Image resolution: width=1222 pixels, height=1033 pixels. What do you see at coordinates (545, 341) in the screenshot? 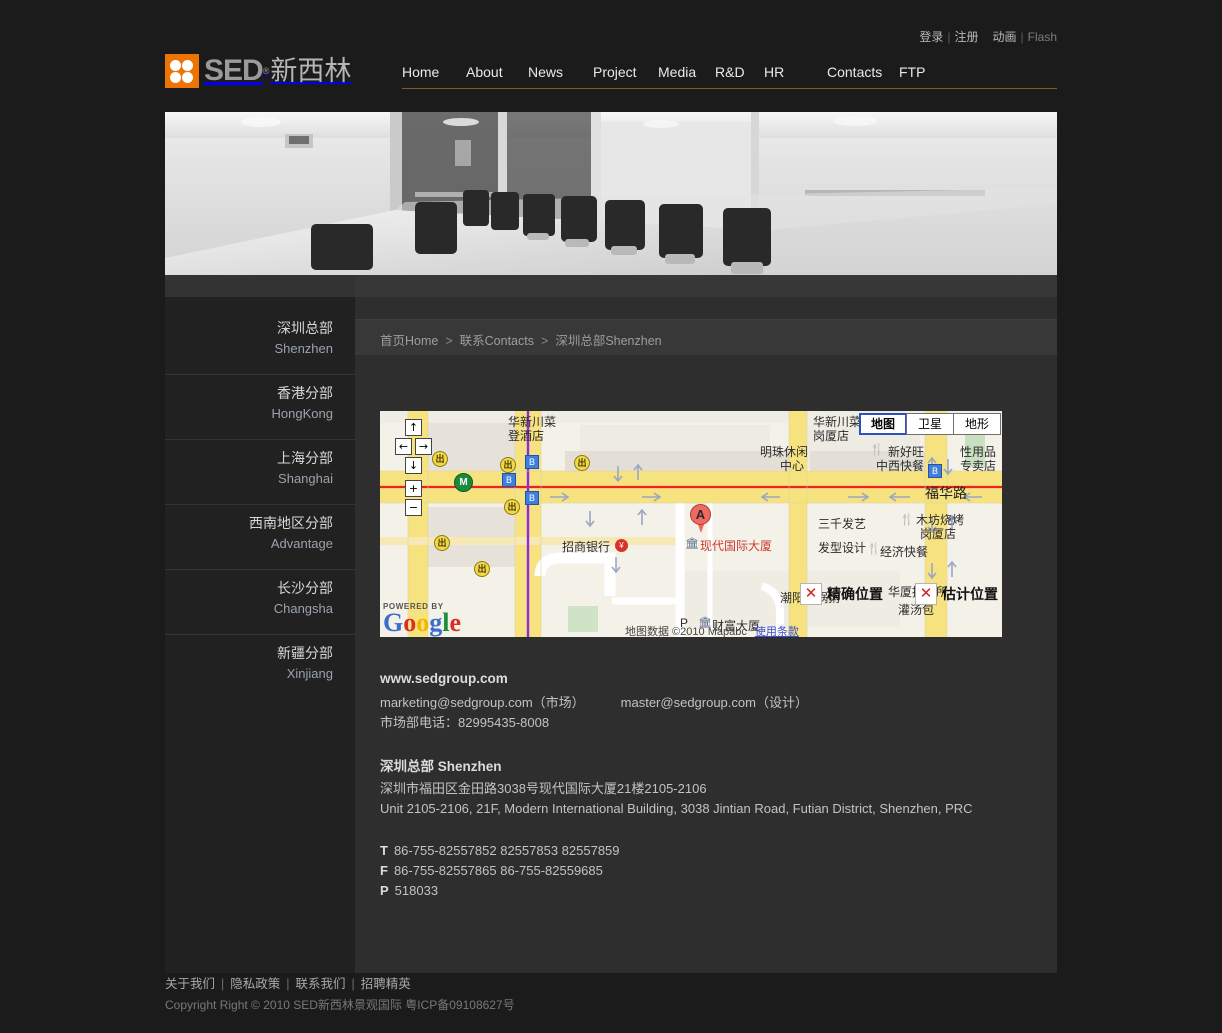
I see `breadcrumb-arrow-2: >` at bounding box center [545, 341].